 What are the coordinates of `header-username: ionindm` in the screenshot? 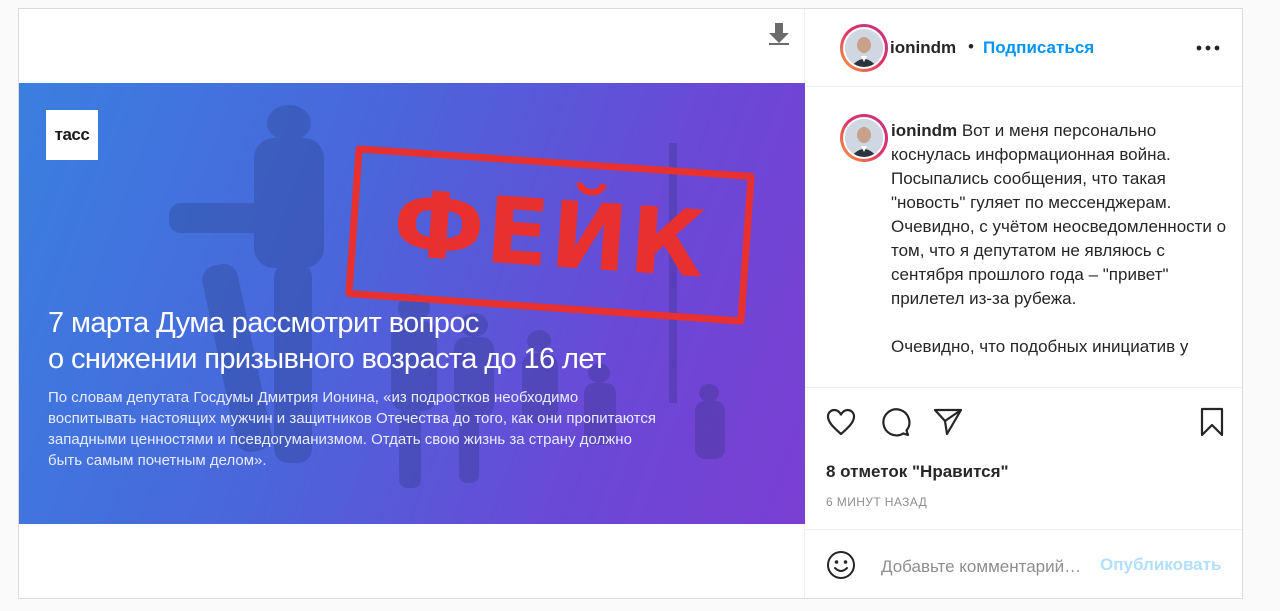 It's located at (923, 48).